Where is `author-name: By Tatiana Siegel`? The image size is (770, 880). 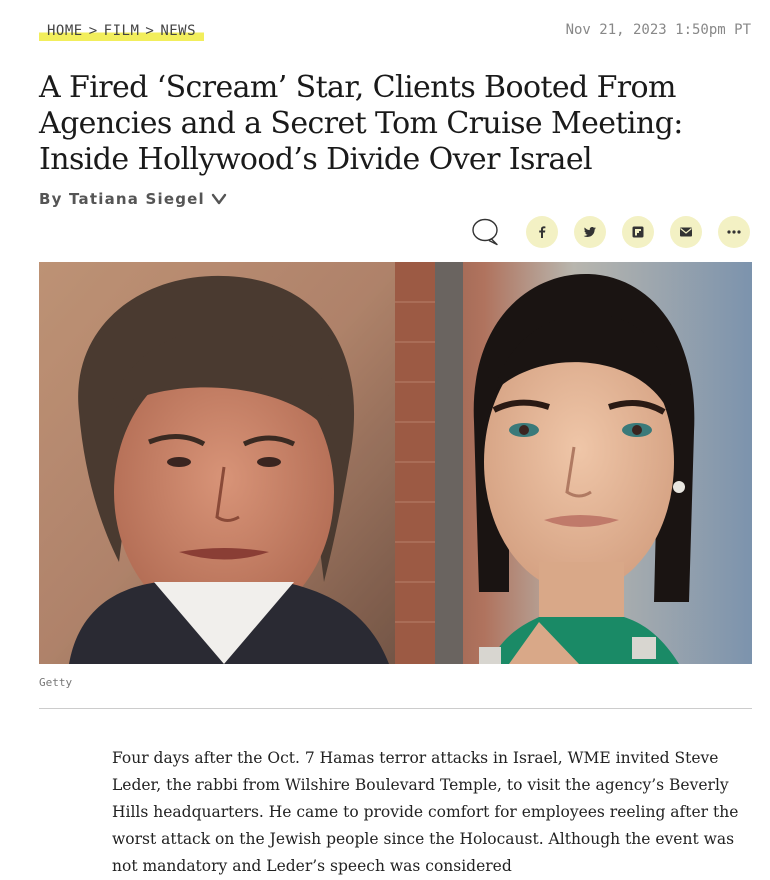 author-name: By Tatiana Siegel is located at coordinates (122, 199).